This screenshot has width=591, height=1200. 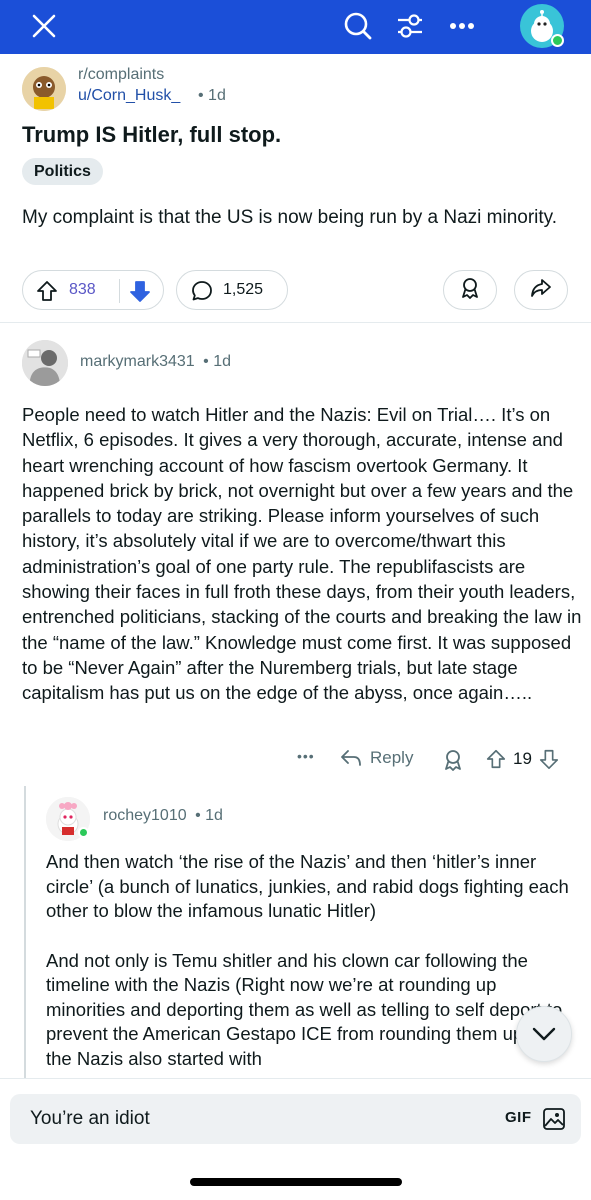 What do you see at coordinates (62, 171) in the screenshot?
I see `post-flair: Politics` at bounding box center [62, 171].